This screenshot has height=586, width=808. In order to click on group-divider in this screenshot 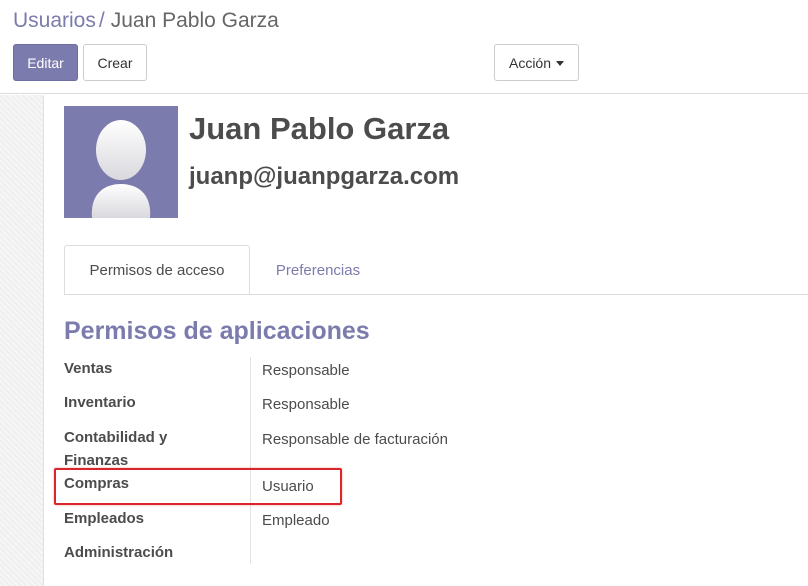, I will do `click(250, 460)`.